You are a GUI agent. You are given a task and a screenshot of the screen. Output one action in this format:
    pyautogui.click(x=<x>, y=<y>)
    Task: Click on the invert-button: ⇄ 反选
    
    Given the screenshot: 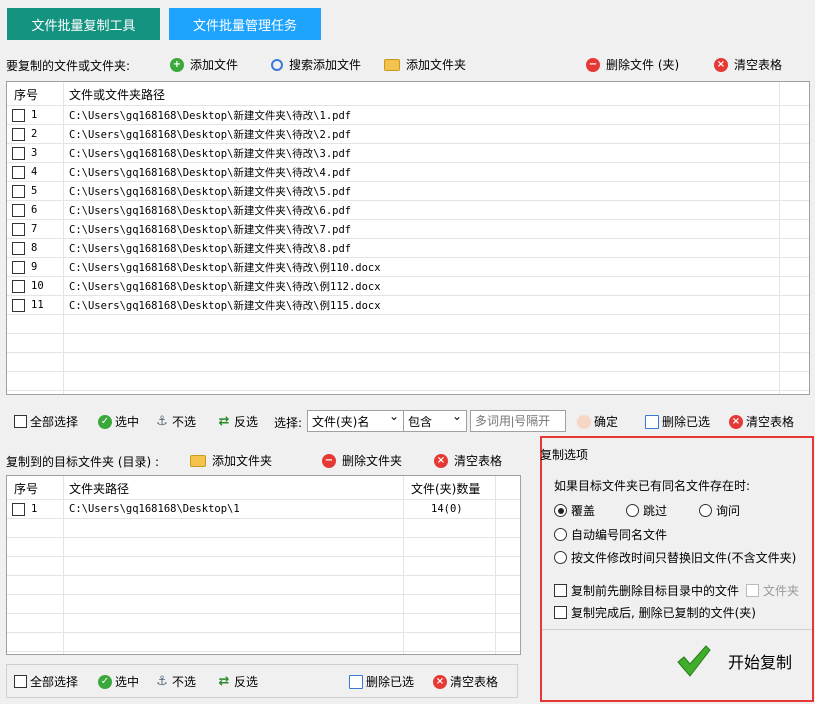 What is the action you would take?
    pyautogui.click(x=237, y=421)
    